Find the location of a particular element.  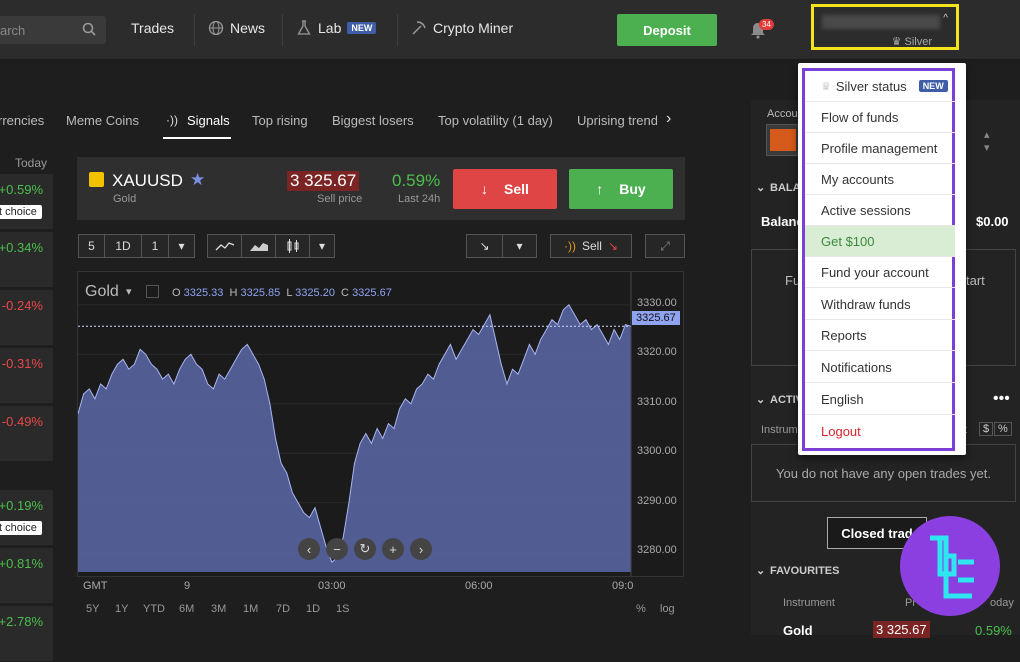

account-tier: ♛ Silver is located at coordinates (912, 41).